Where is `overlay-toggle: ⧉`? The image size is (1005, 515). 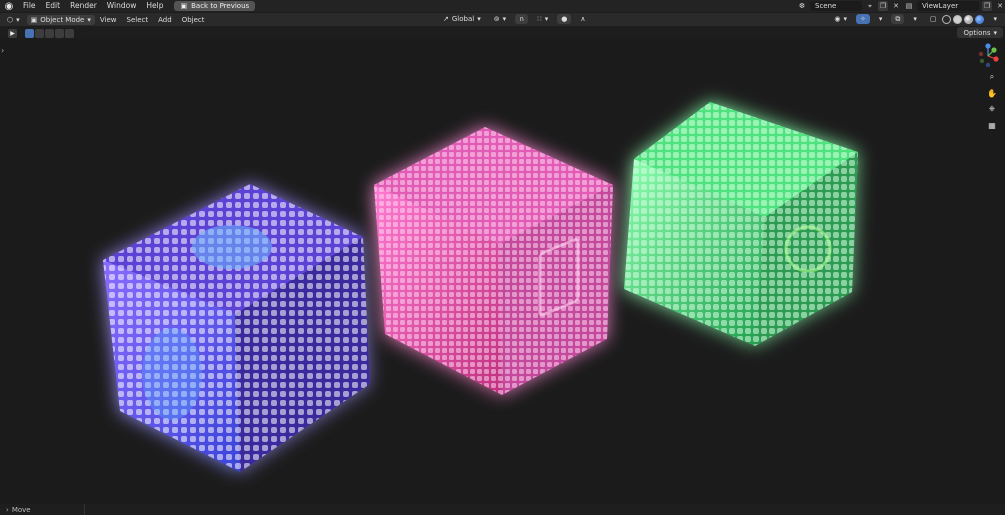
overlay-toggle: ⧉ is located at coordinates (898, 19).